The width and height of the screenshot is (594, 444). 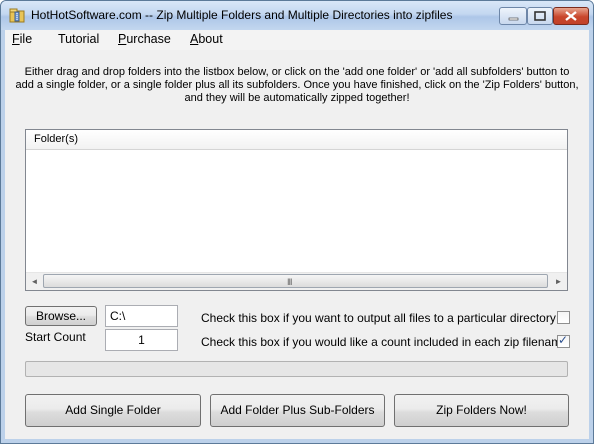 I want to click on maximize-button, so click(x=540, y=16).